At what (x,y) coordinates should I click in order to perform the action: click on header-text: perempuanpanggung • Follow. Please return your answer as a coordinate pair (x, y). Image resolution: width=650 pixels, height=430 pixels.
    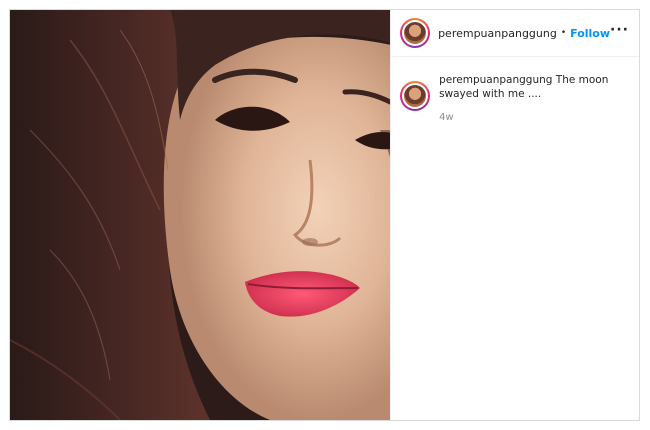
    Looking at the image, I should click on (524, 33).